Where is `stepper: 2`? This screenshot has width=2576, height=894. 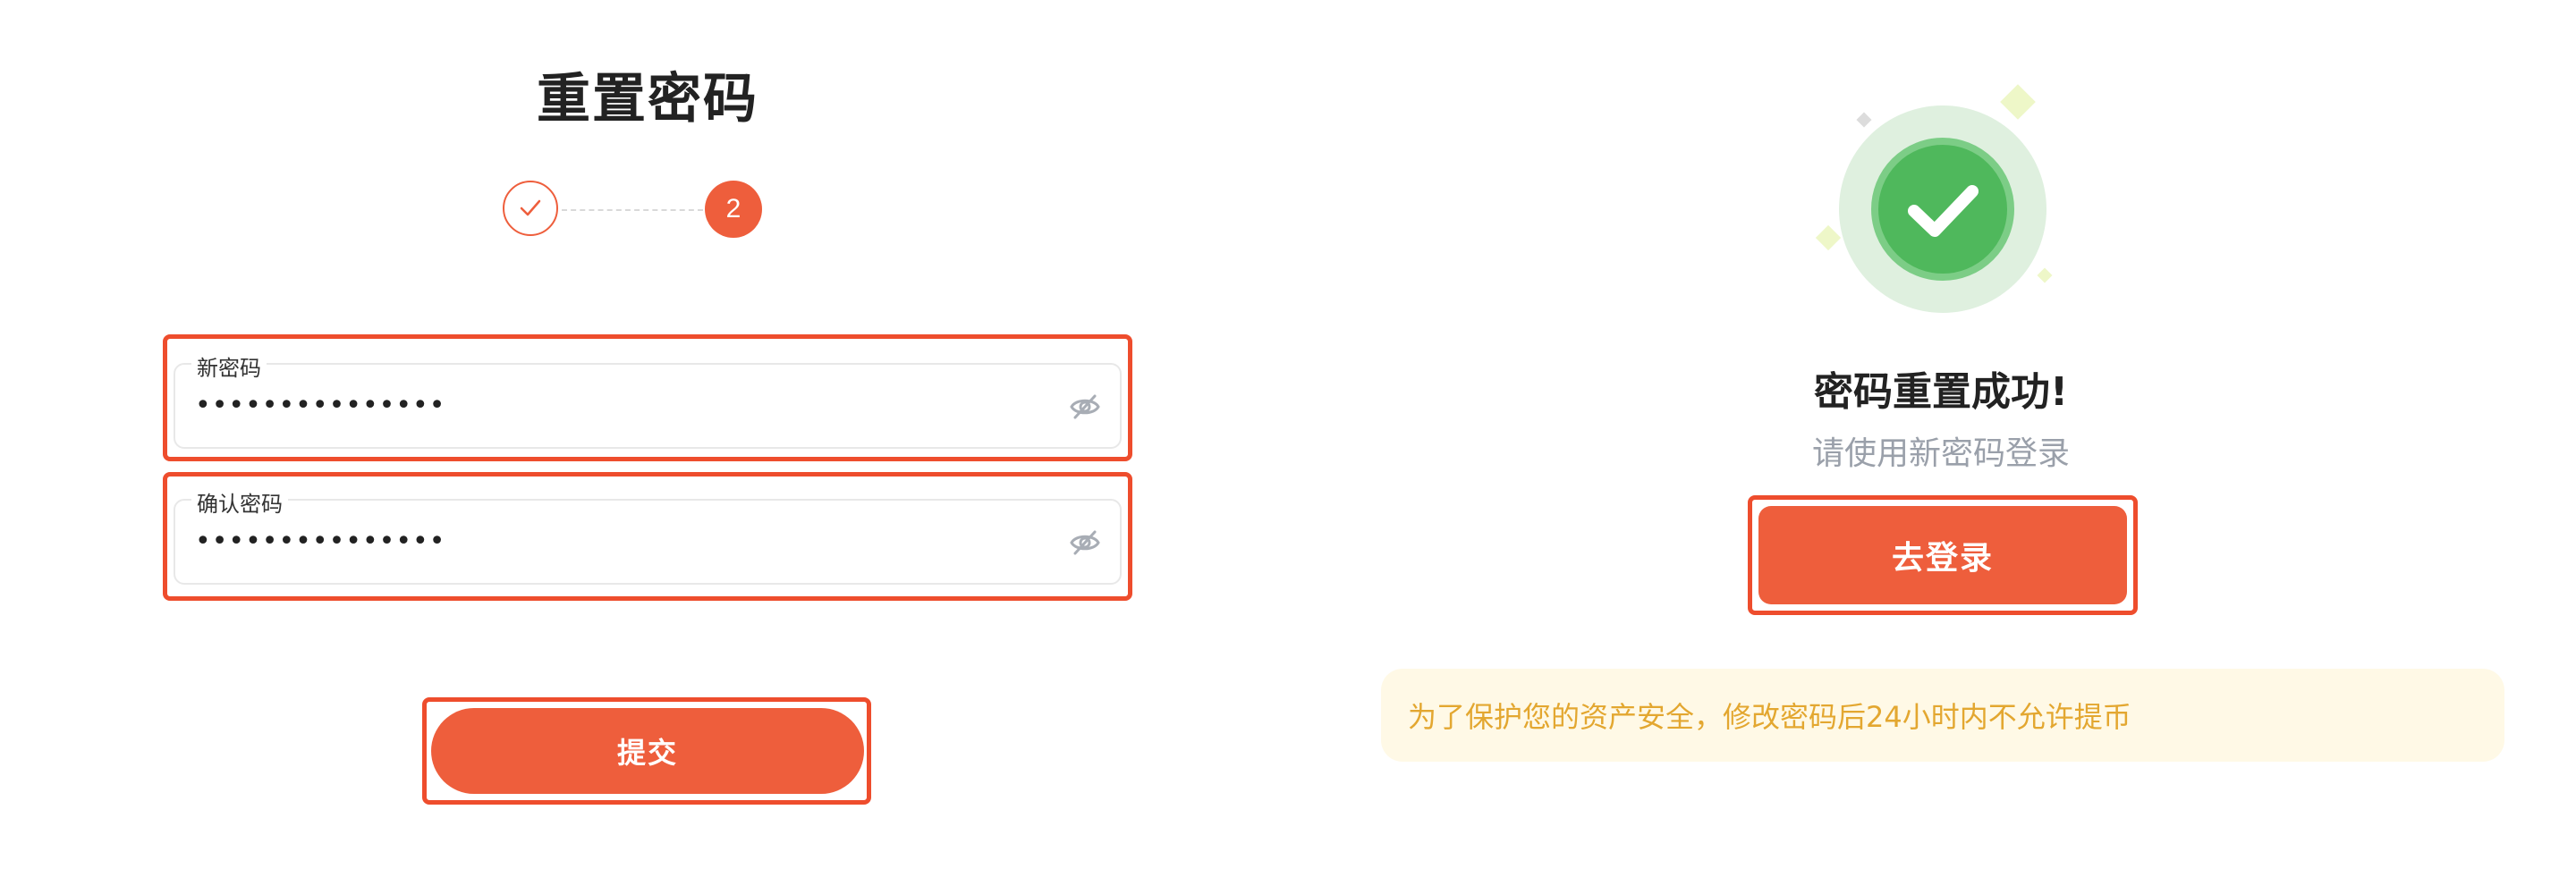
stepper: 2 is located at coordinates (632, 210).